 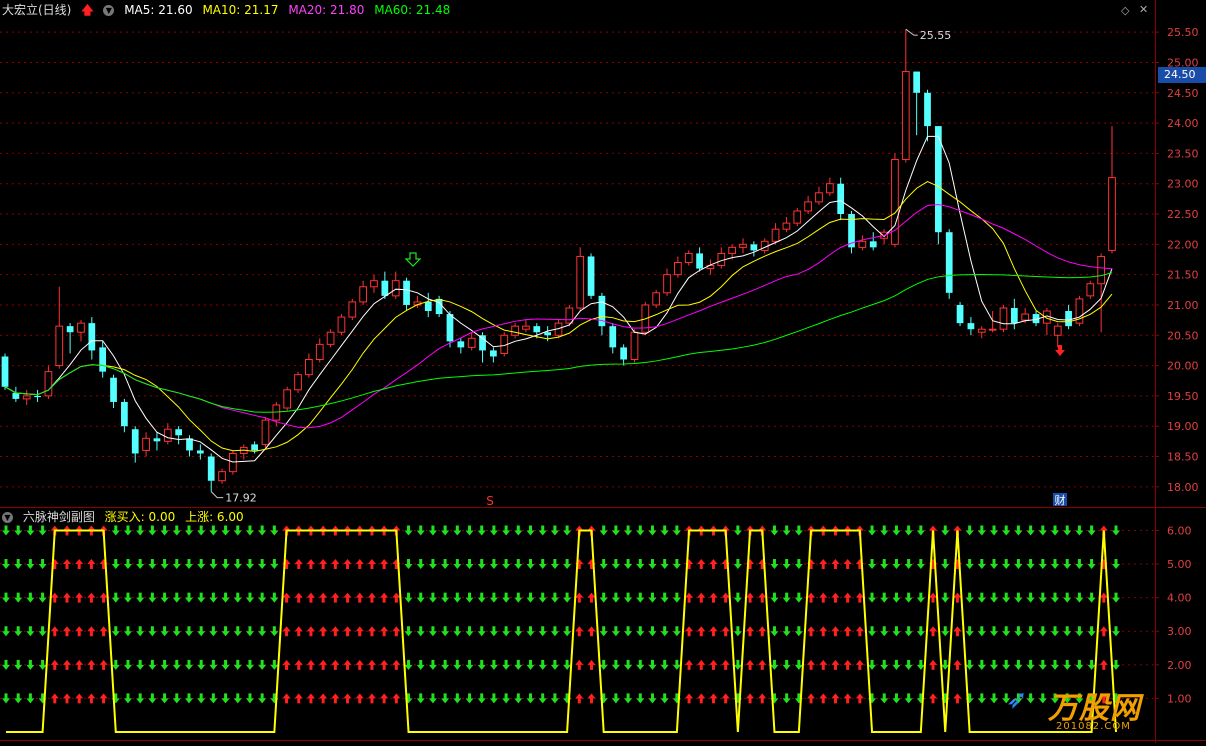 What do you see at coordinates (1143, 9) in the screenshot?
I see `close-icon: ✕` at bounding box center [1143, 9].